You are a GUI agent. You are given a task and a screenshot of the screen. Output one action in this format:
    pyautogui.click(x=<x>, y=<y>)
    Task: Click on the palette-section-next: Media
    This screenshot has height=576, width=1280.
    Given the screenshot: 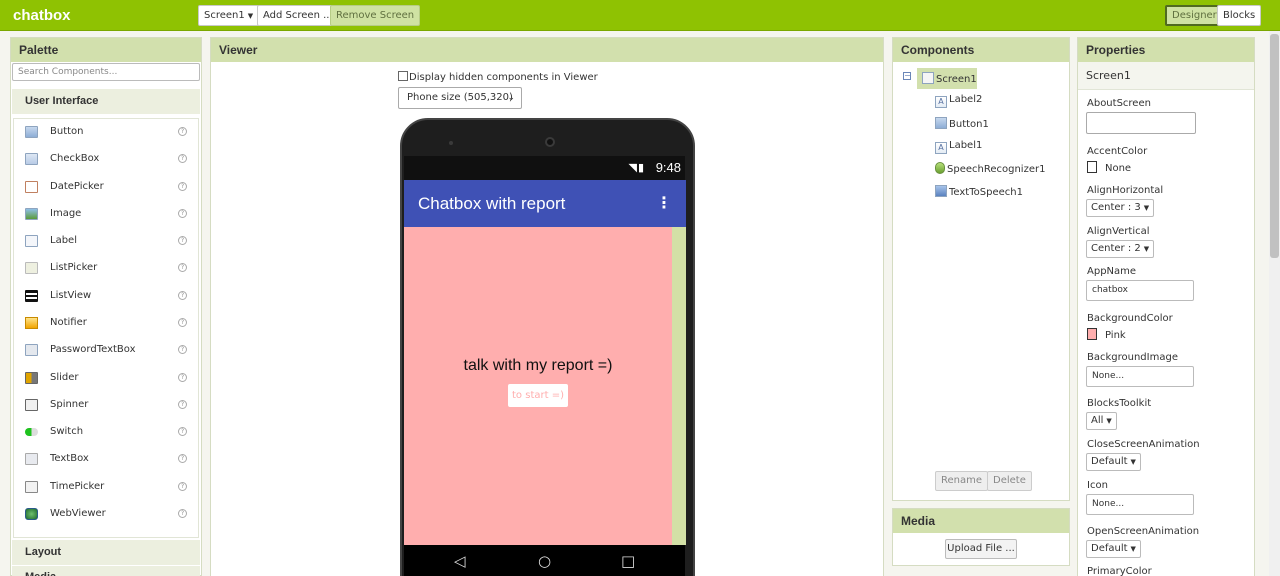 What is the action you would take?
    pyautogui.click(x=106, y=571)
    